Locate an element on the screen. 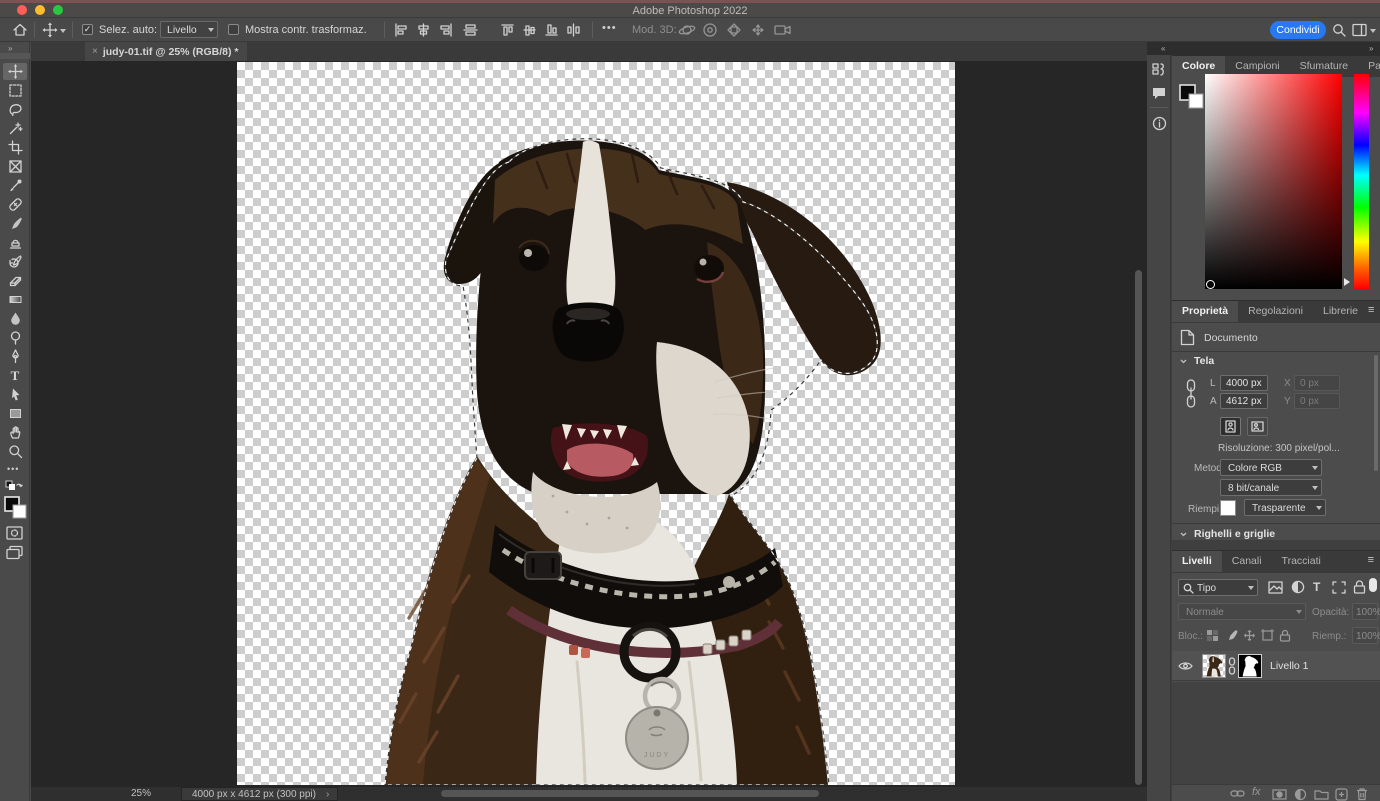  shape-tool is located at coordinates (15, 413).